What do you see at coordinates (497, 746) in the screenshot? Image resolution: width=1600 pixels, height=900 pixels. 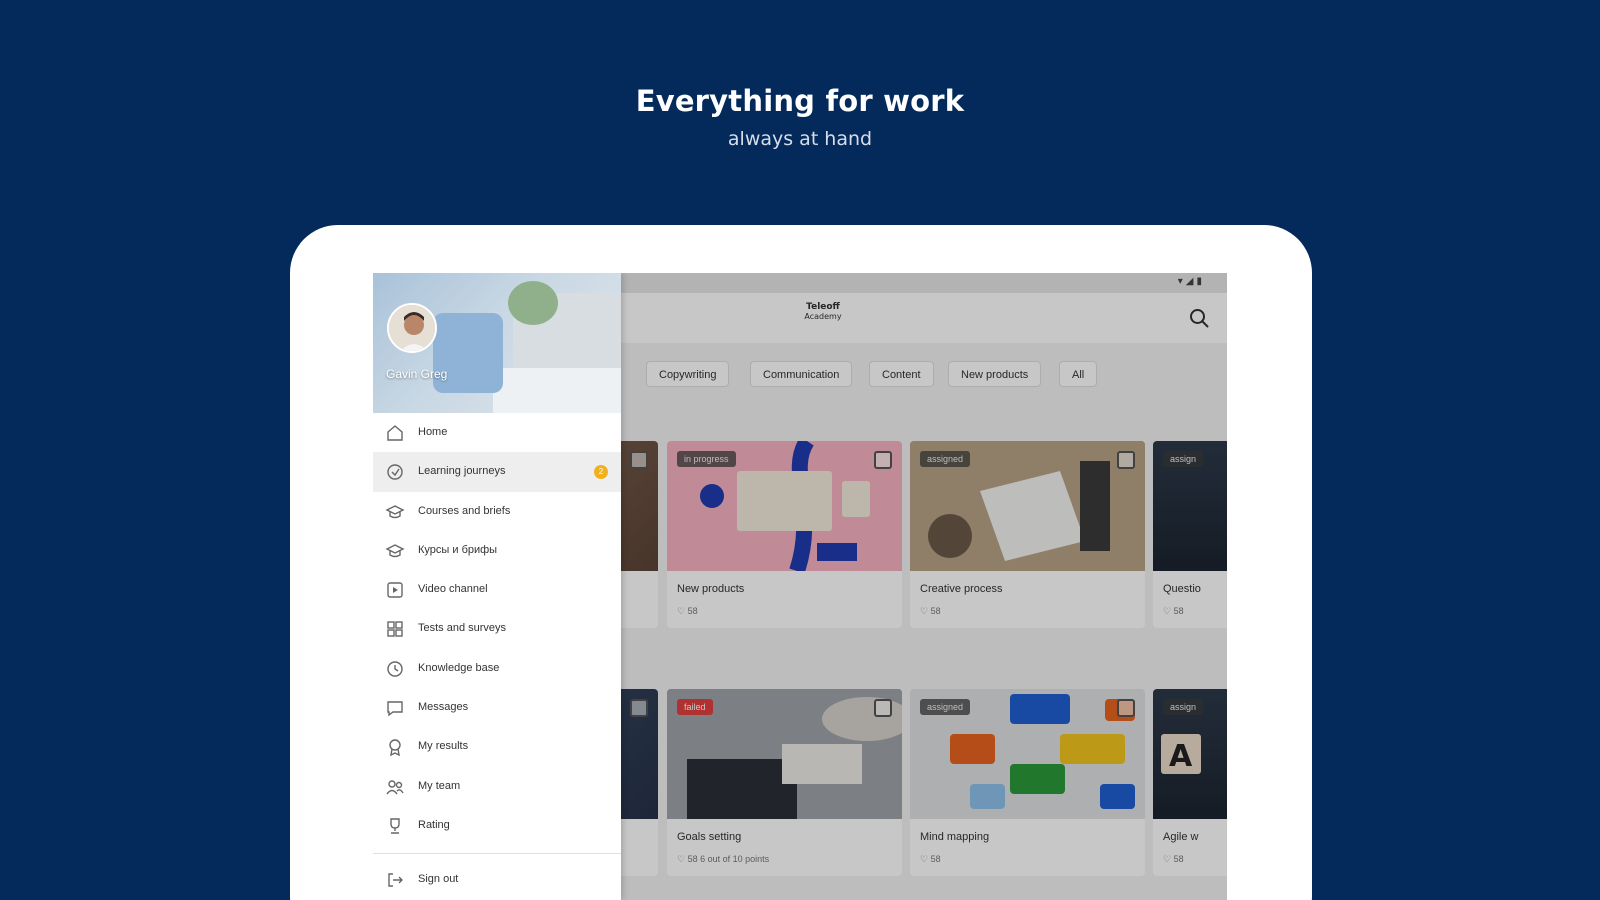 I see `menu-item-my-results: My results` at bounding box center [497, 746].